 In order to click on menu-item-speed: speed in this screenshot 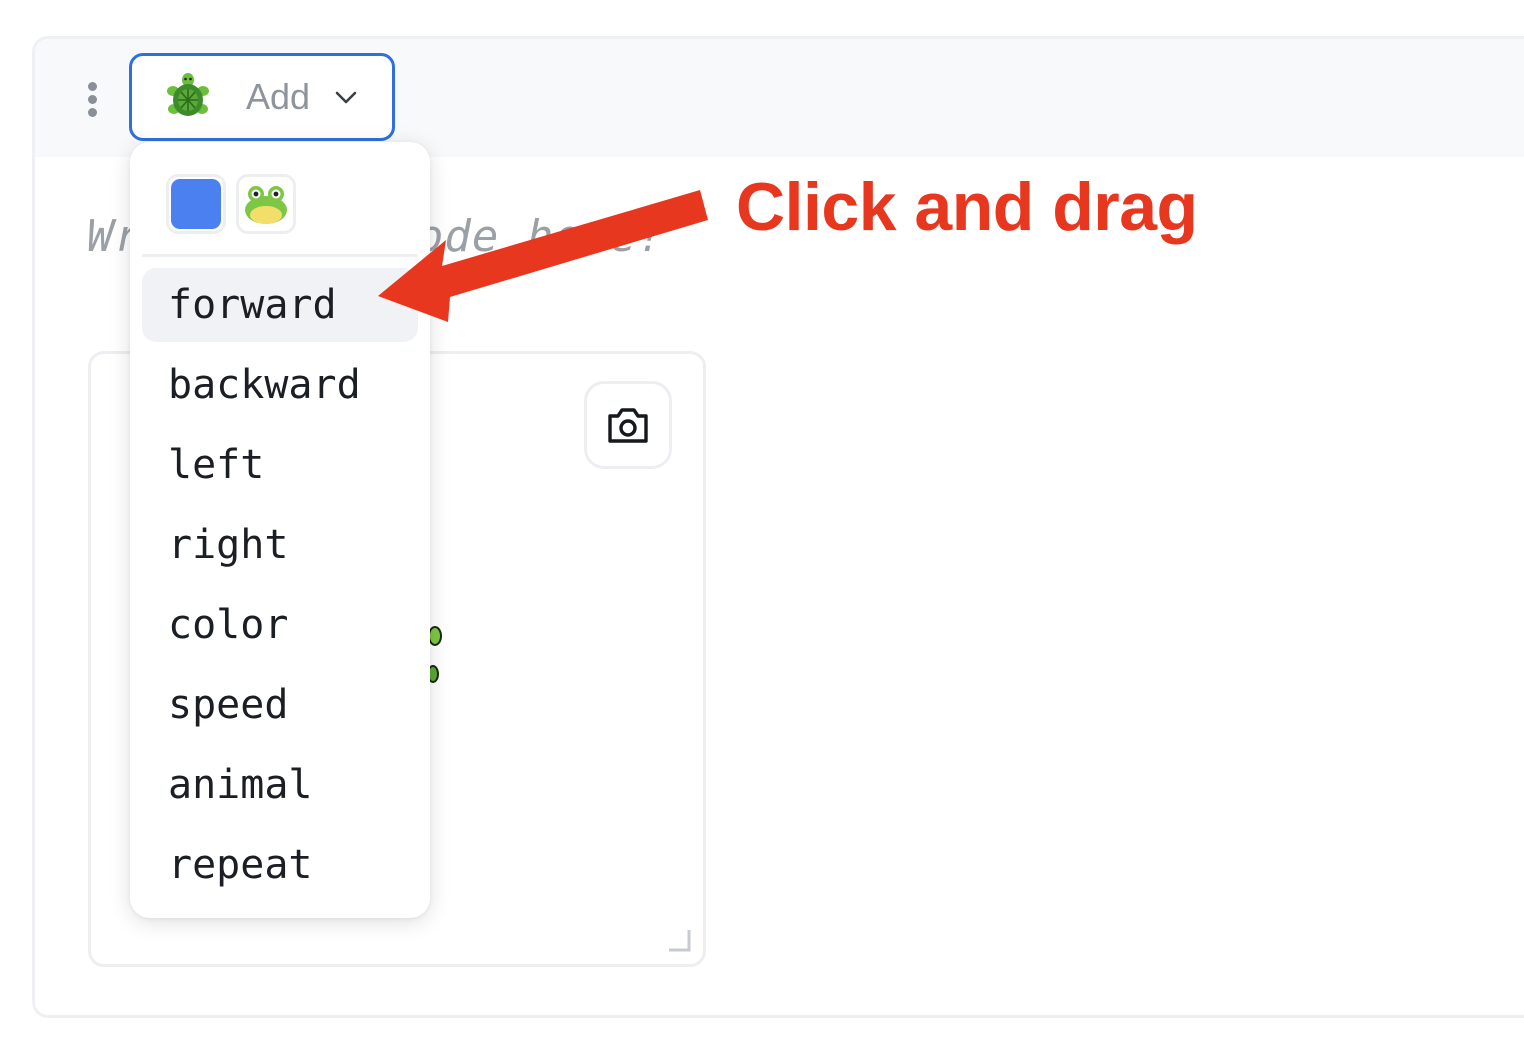, I will do `click(280, 705)`.